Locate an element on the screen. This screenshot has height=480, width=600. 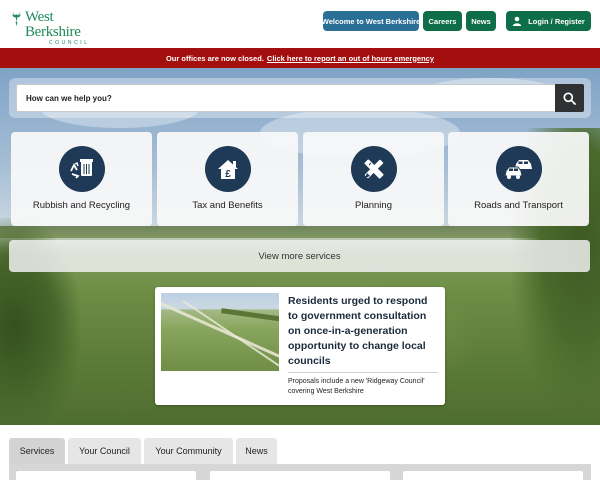
service-card-label: Tax and Benefits is located at coordinates (227, 205).